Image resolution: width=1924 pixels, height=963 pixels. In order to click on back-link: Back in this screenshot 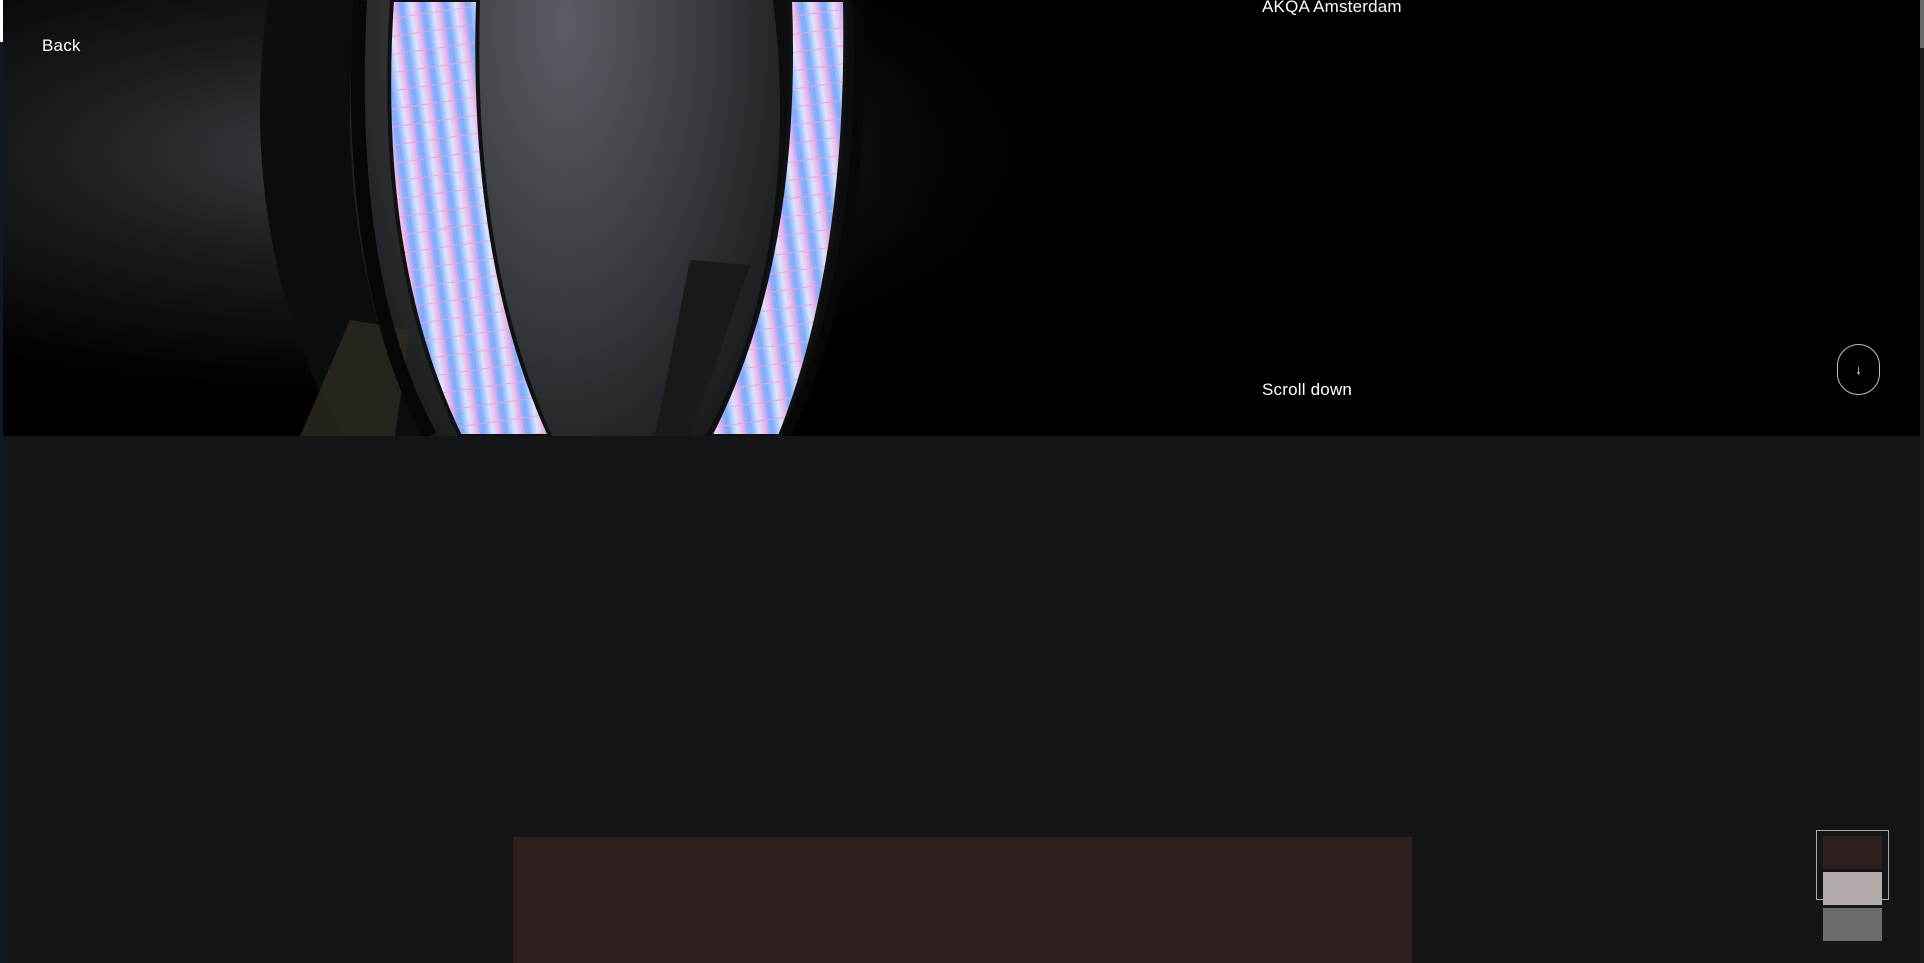, I will do `click(61, 46)`.